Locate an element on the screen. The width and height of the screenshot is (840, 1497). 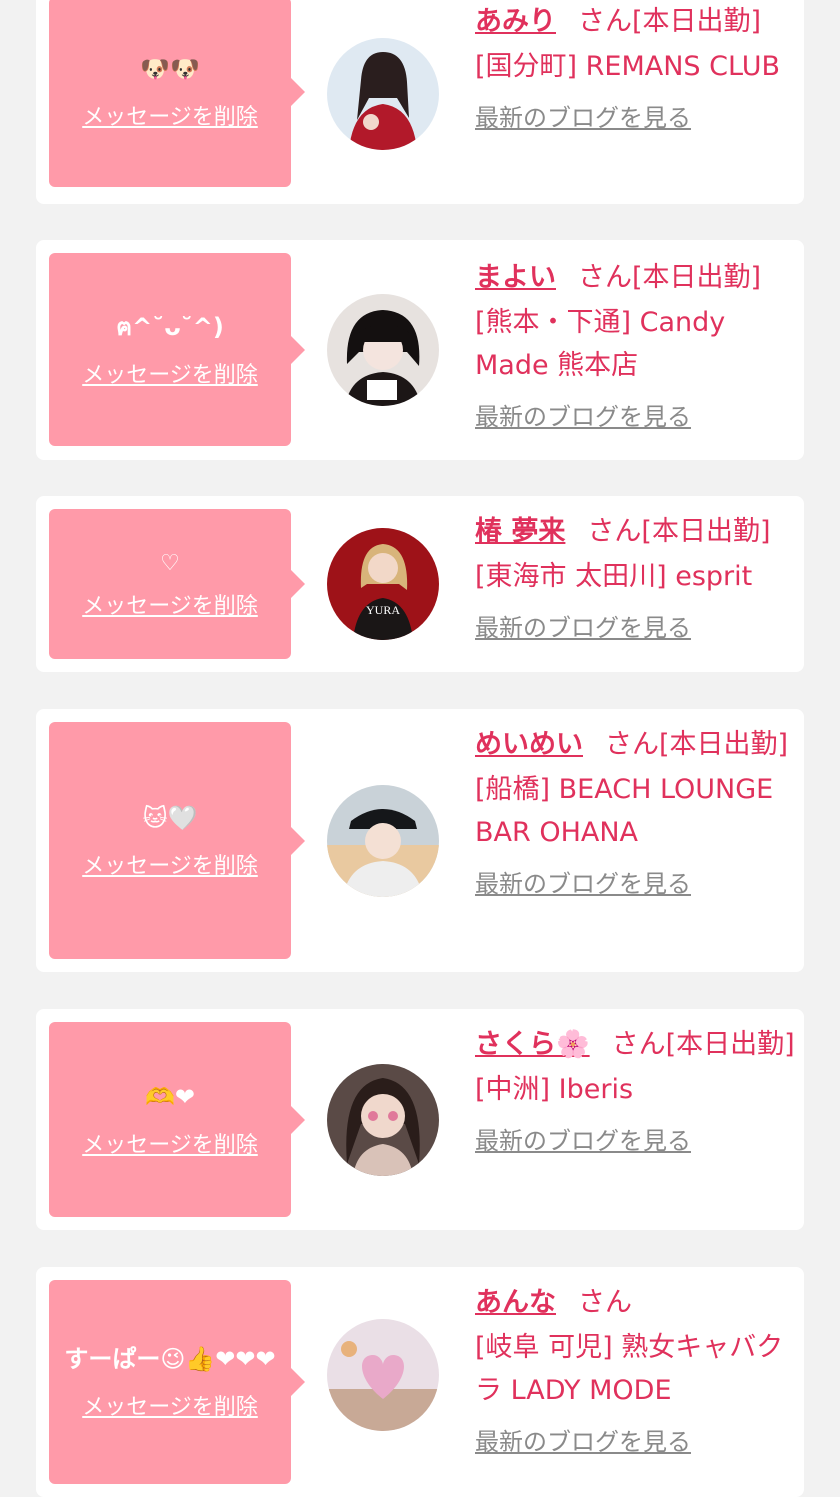
shop-name: [岐阜 可児] 熟女キャバクラ LADY MODE is located at coordinates (629, 1369).